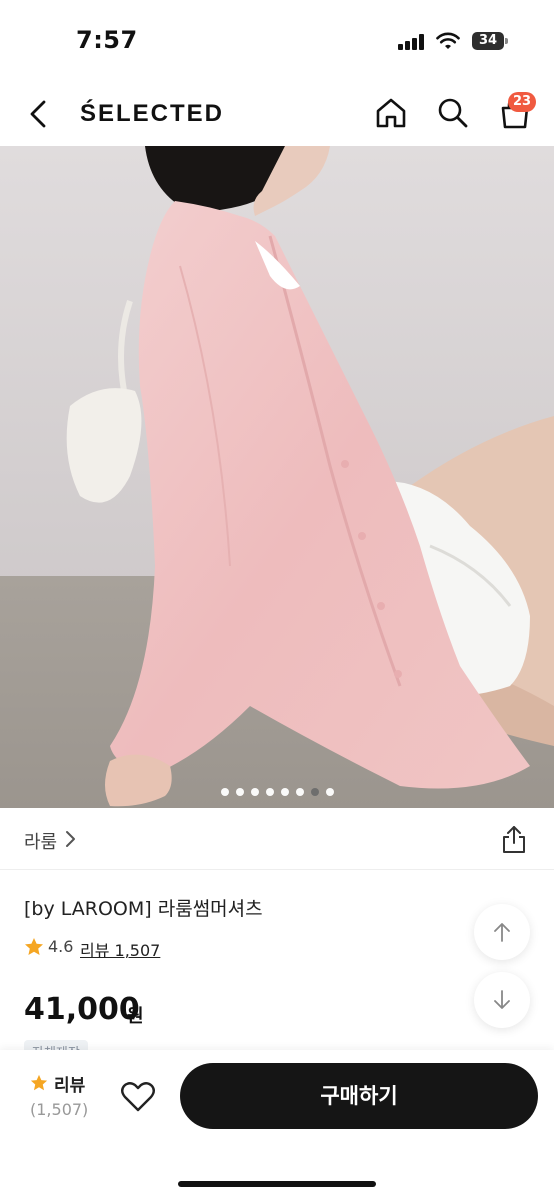  I want to click on seller-name: 라룸, so click(40, 841).